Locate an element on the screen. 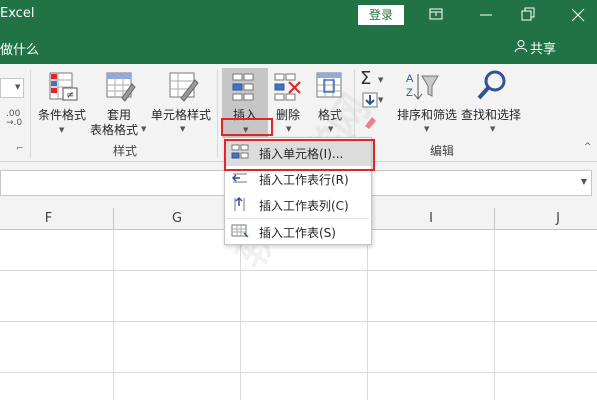 Image resolution: width=597 pixels, height=400 pixels. search-icon is located at coordinates (491, 85).